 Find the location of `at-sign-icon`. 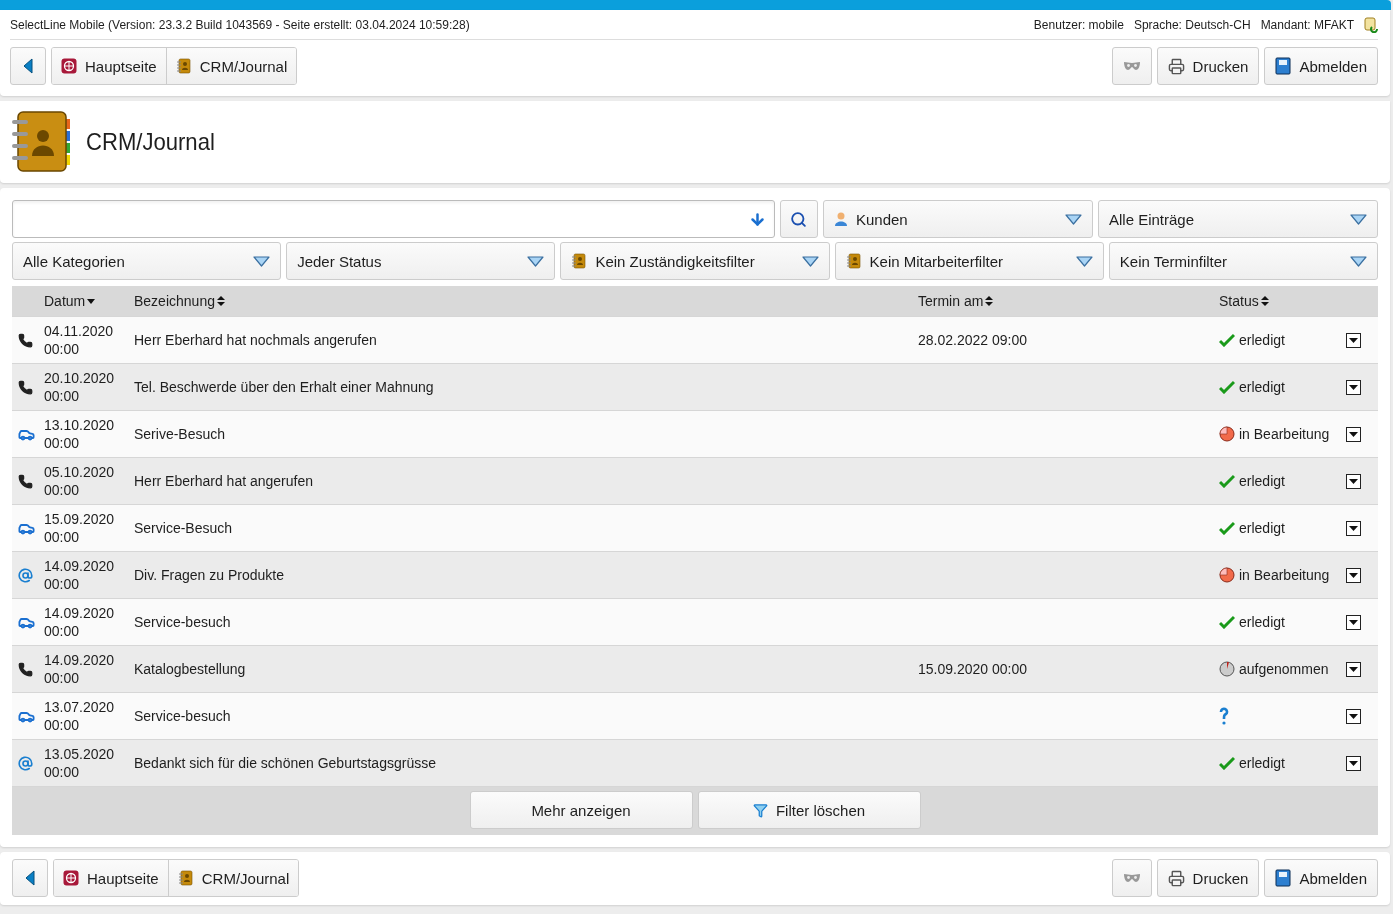

at-sign-icon is located at coordinates (25, 575).